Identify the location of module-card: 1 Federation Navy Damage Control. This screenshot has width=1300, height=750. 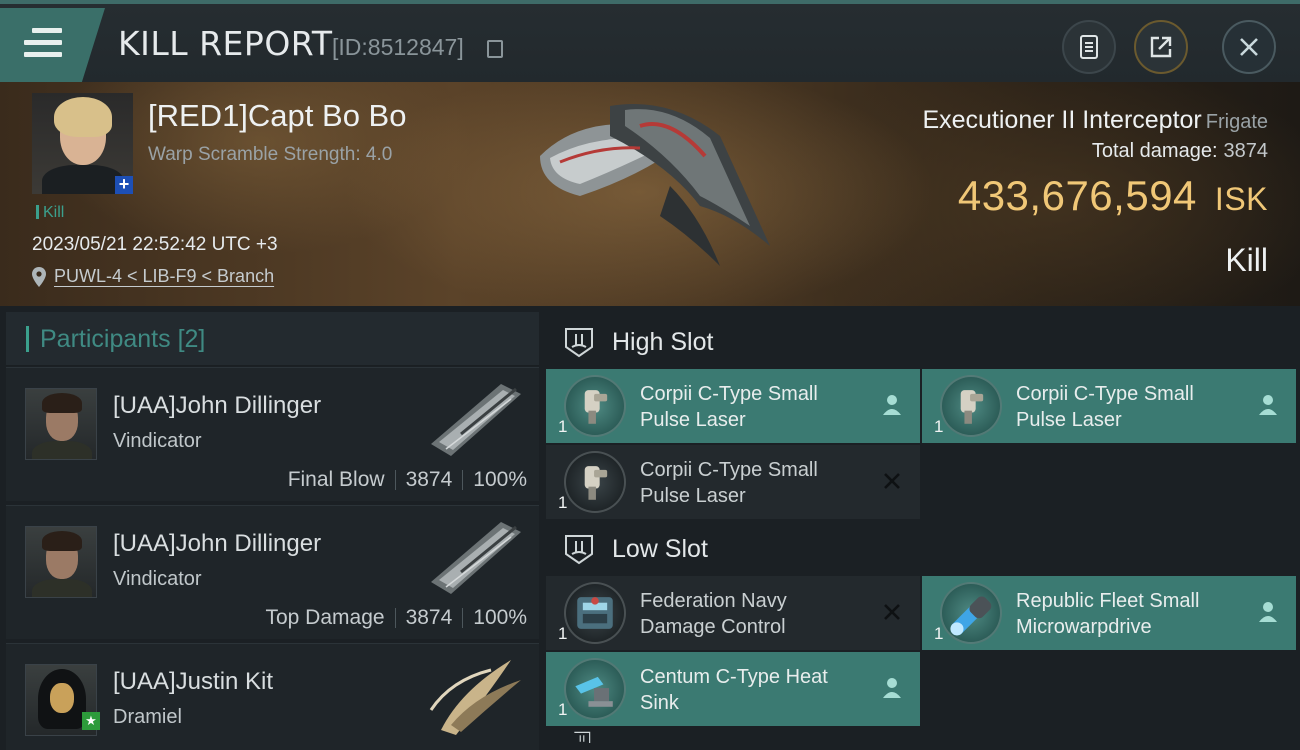
(733, 613).